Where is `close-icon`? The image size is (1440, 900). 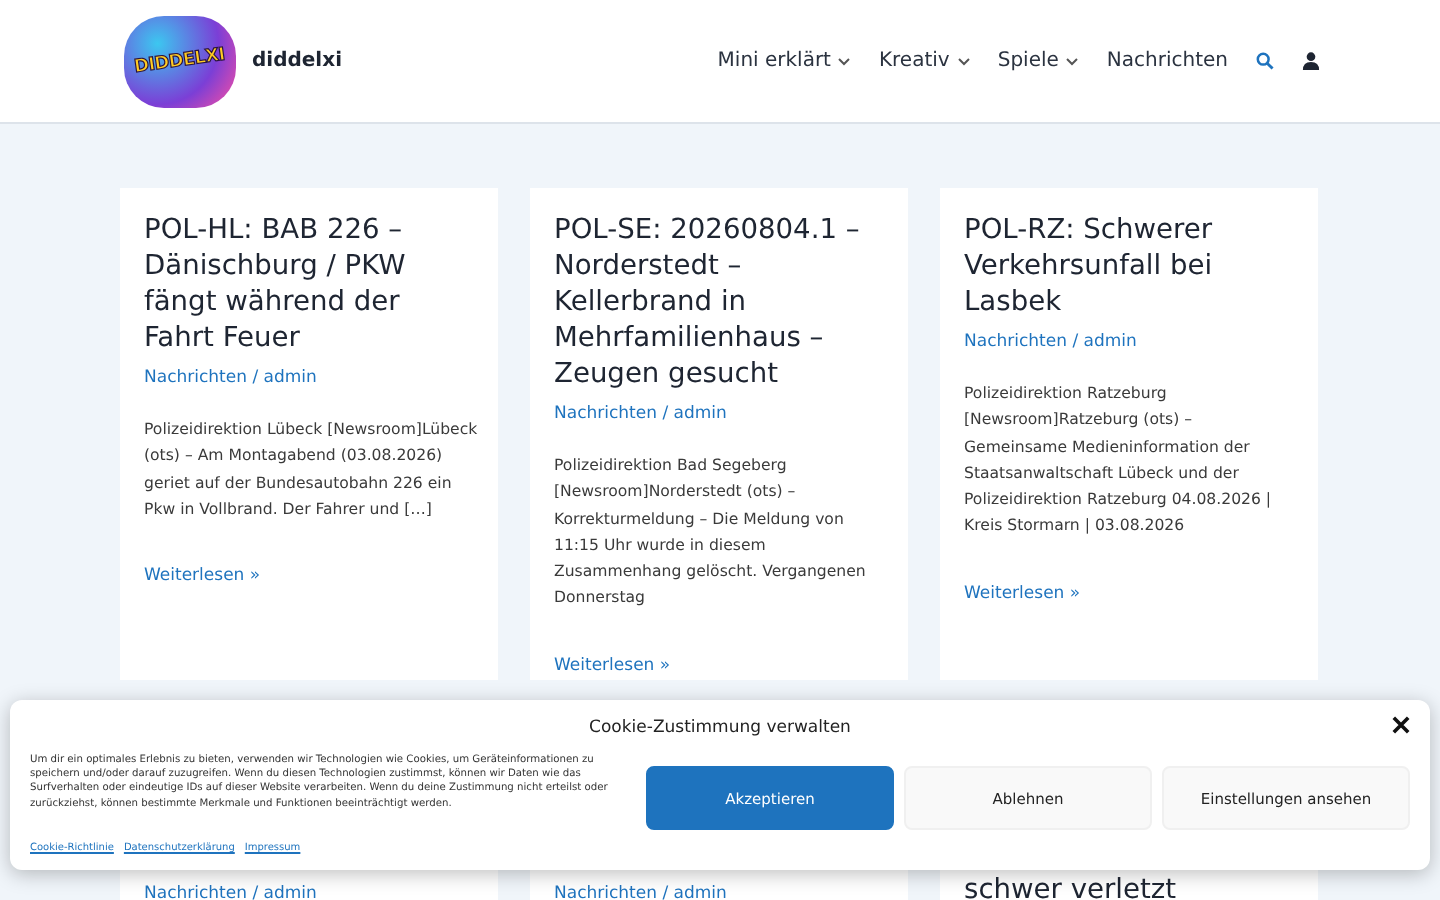 close-icon is located at coordinates (1401, 725).